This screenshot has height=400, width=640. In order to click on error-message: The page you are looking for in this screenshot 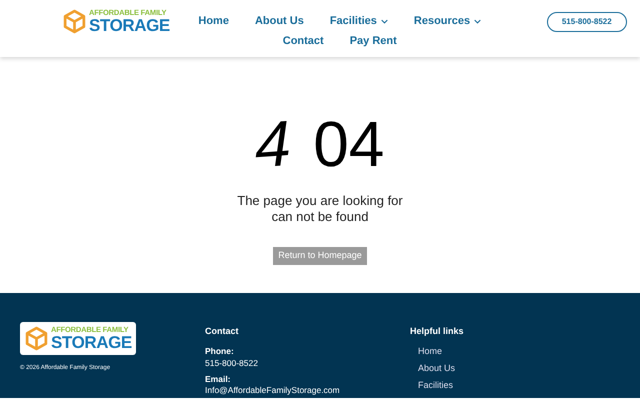, I will do `click(320, 201)`.